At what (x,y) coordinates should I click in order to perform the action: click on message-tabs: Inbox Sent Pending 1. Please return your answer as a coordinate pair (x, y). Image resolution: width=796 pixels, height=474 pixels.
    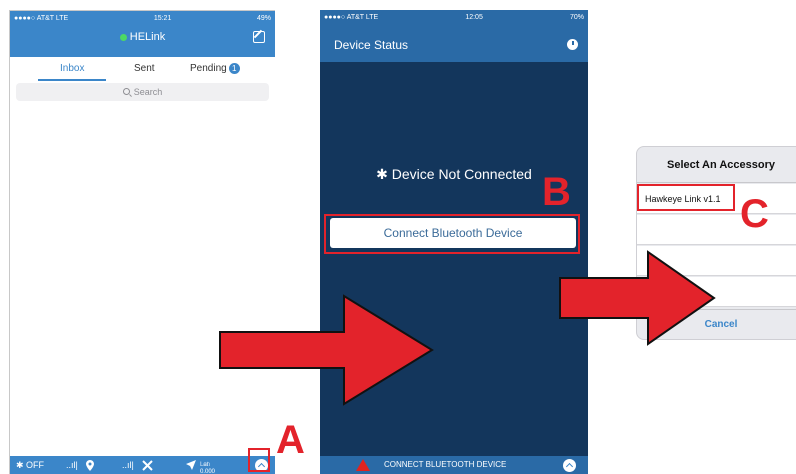
    Looking at the image, I should click on (142, 72).